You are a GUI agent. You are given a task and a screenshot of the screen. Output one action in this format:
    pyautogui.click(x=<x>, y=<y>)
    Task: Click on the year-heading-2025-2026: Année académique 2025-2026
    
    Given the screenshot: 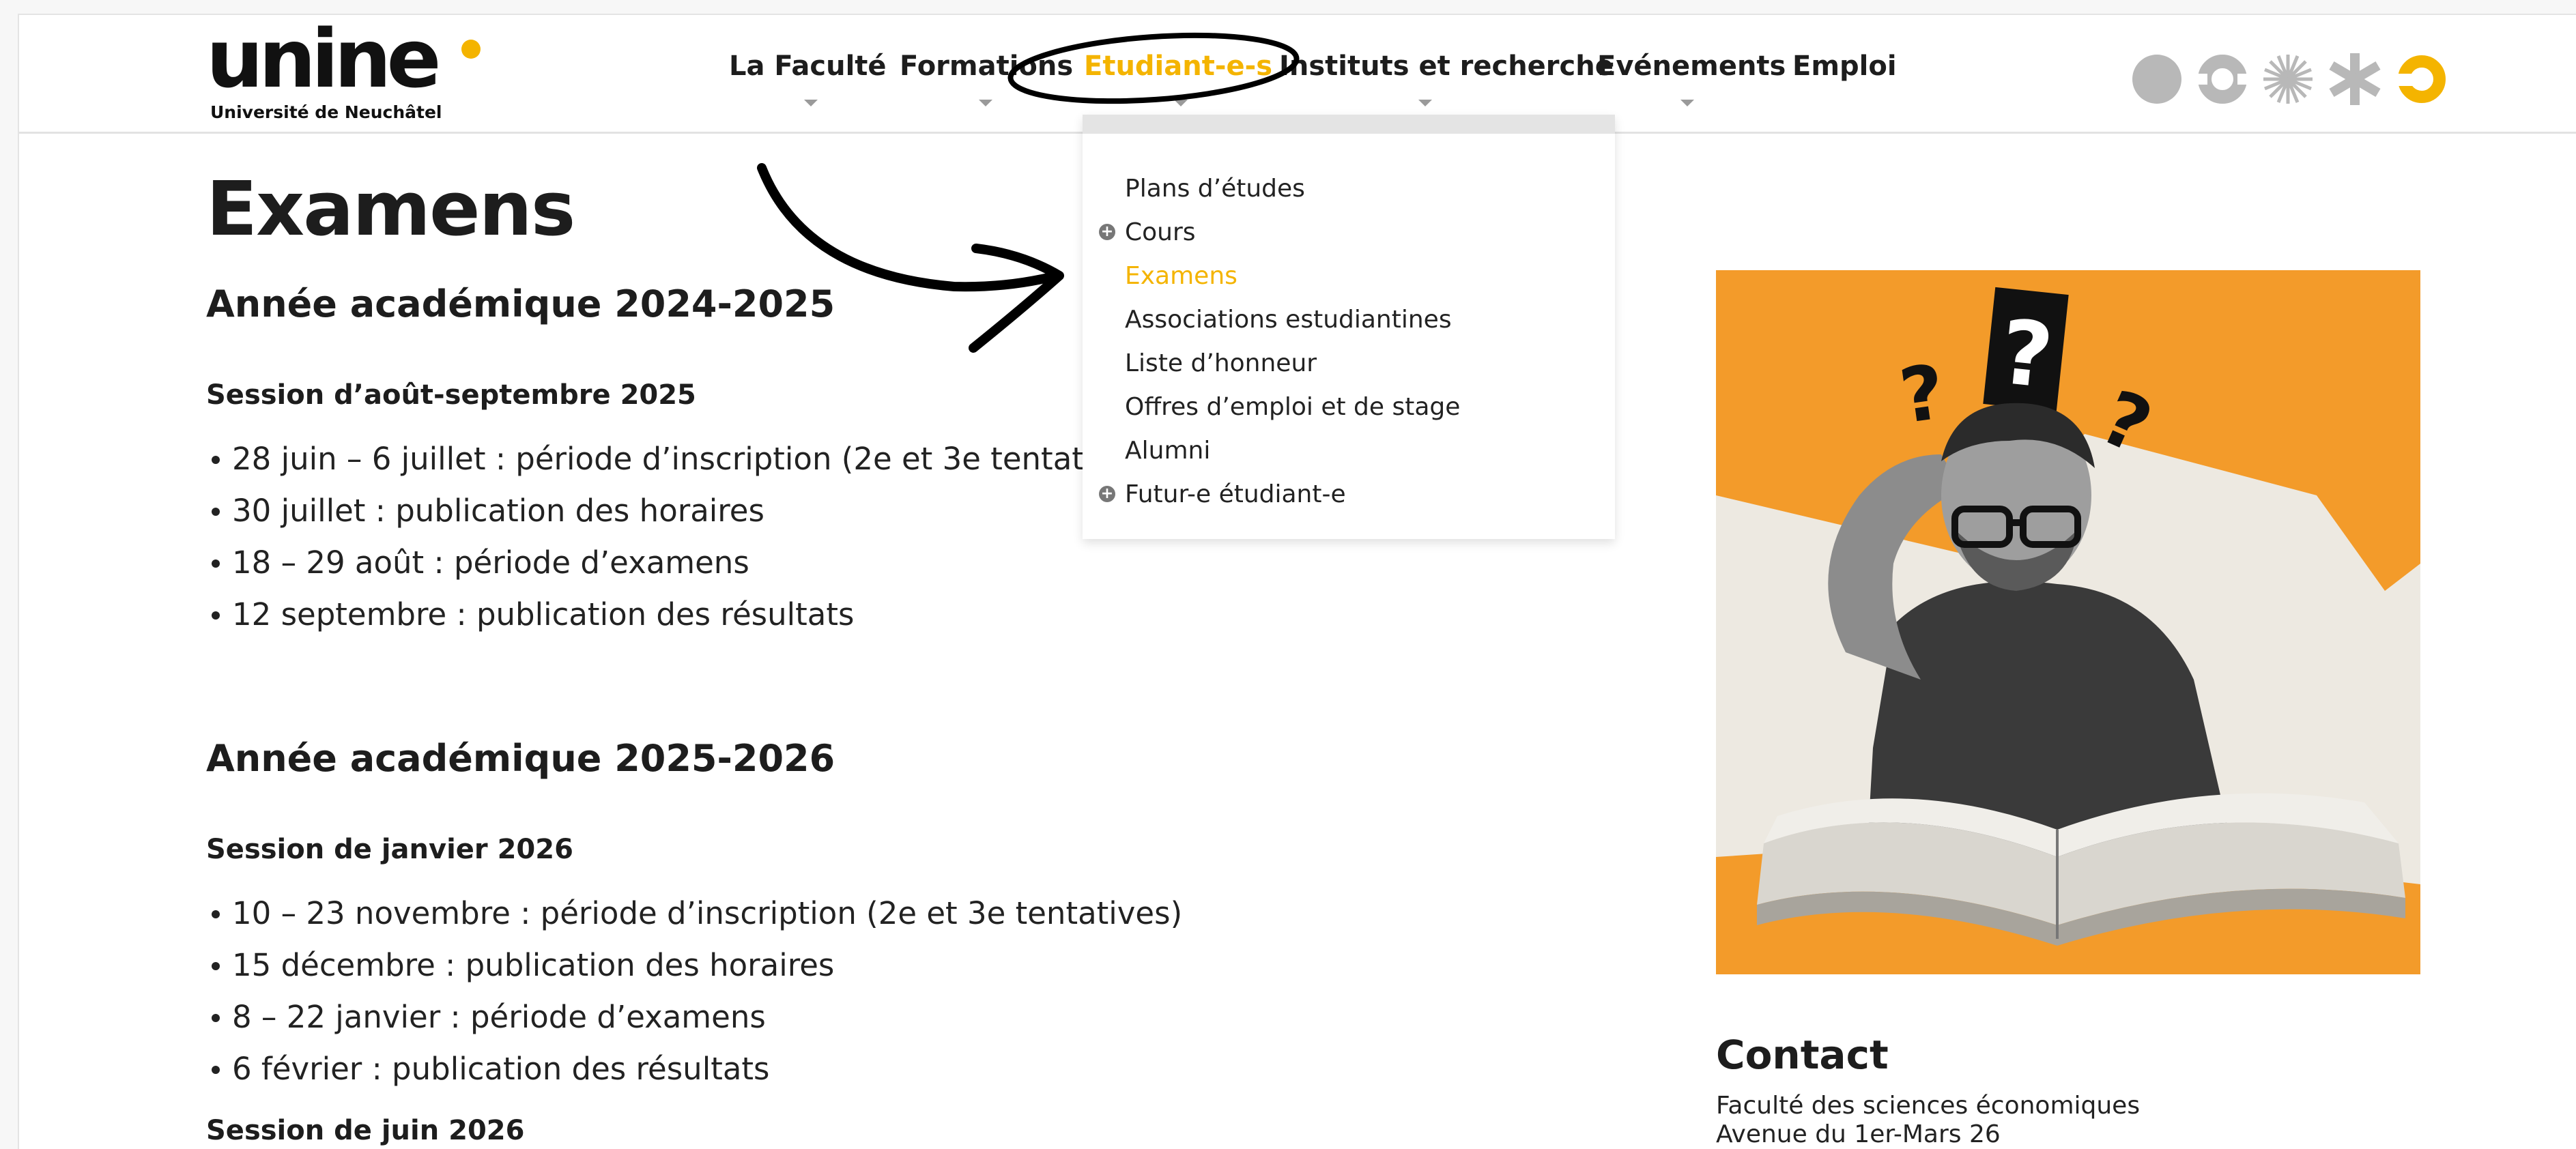 What is the action you would take?
    pyautogui.click(x=520, y=759)
    